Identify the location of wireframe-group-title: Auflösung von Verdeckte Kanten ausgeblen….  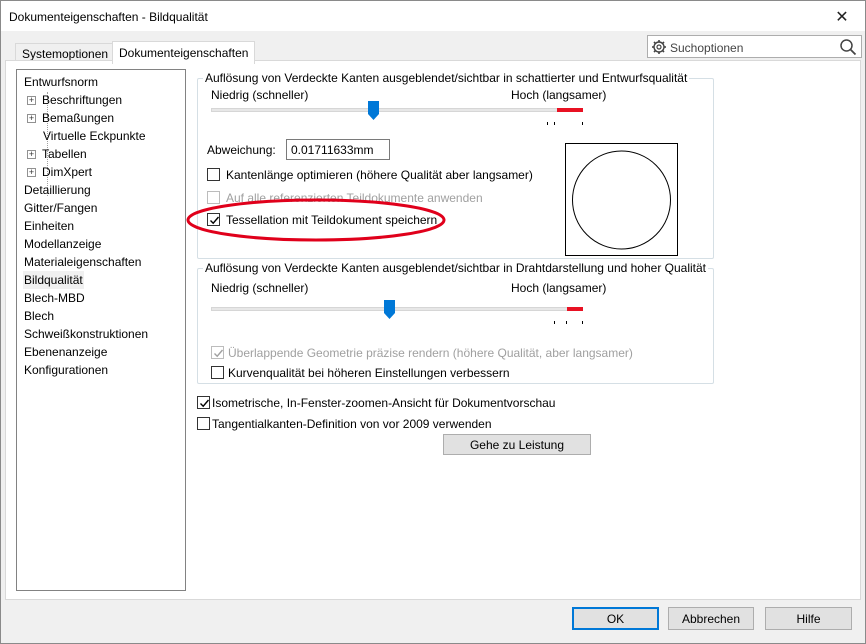
(455, 268).